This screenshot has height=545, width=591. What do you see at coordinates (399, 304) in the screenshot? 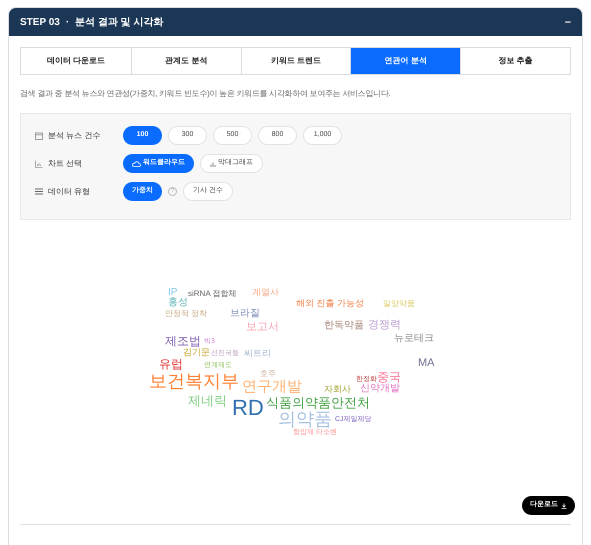
I see `cloud-word: 일양약품` at bounding box center [399, 304].